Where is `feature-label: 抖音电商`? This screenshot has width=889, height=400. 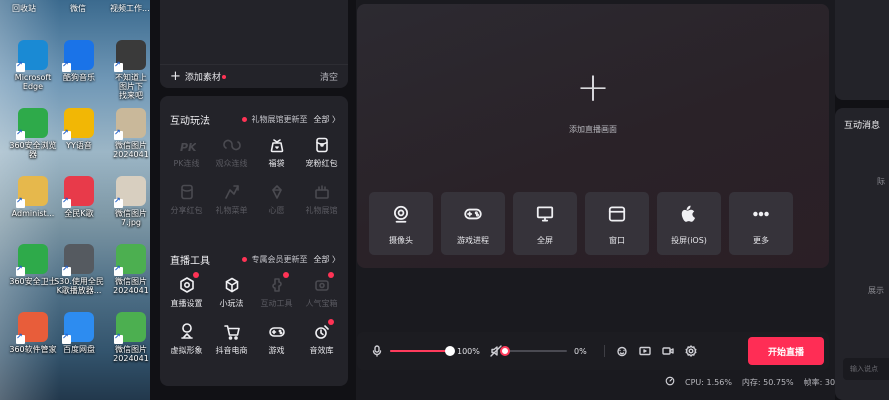
feature-label: 抖音电商 is located at coordinates (231, 350).